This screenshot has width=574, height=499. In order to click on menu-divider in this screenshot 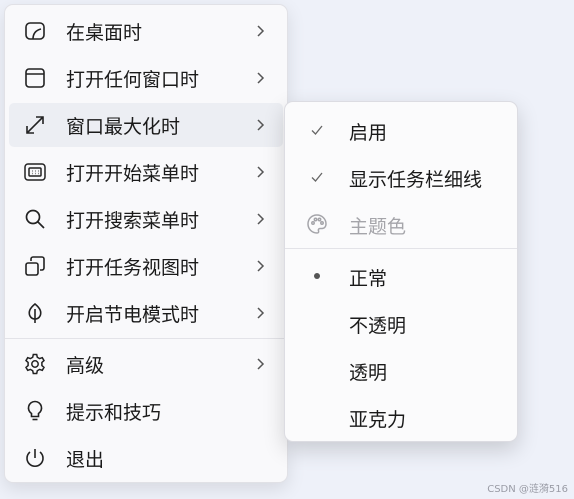, I will do `click(146, 338)`.